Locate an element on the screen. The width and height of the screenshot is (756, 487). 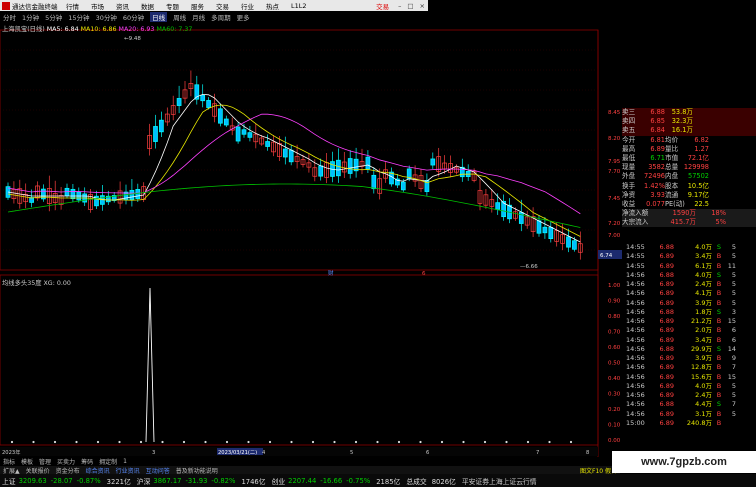
tick-time: 14:56 is located at coordinates (635, 339).